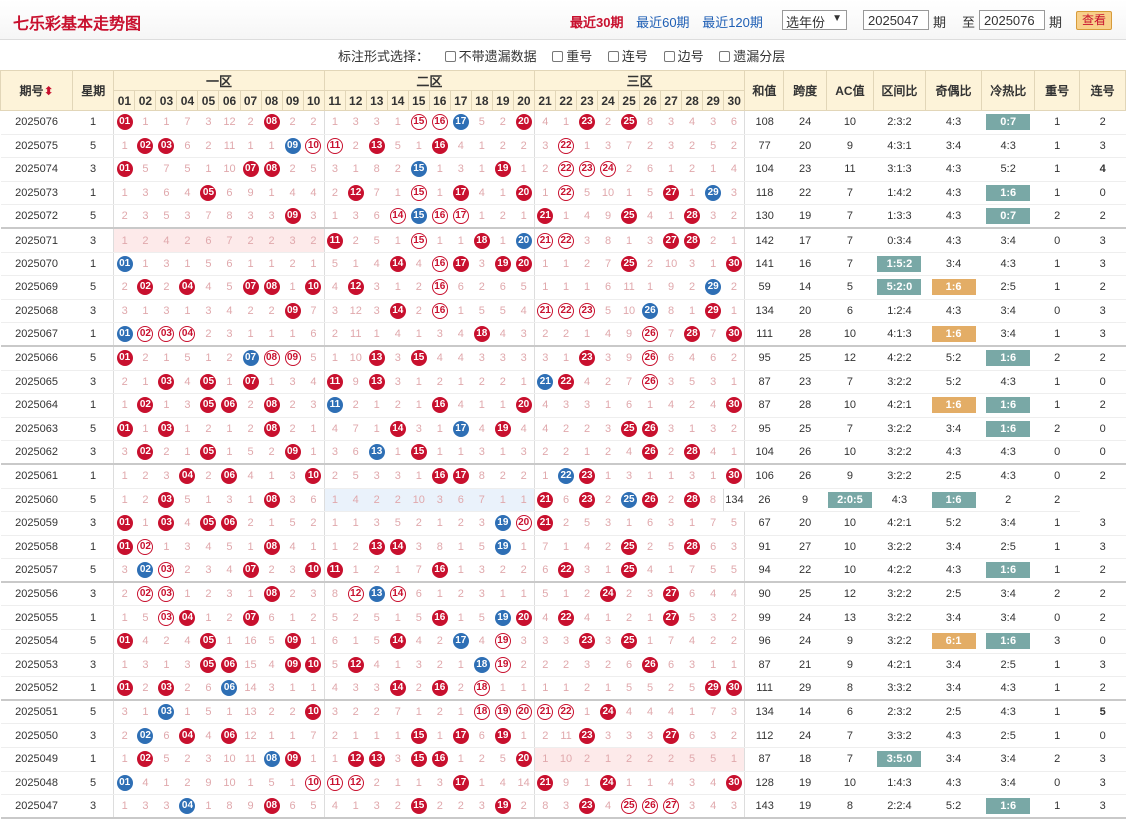 The width and height of the screenshot is (1126, 830). What do you see at coordinates (566, 476) in the screenshot?
I see `drawn-number-cell: 22` at bounding box center [566, 476].